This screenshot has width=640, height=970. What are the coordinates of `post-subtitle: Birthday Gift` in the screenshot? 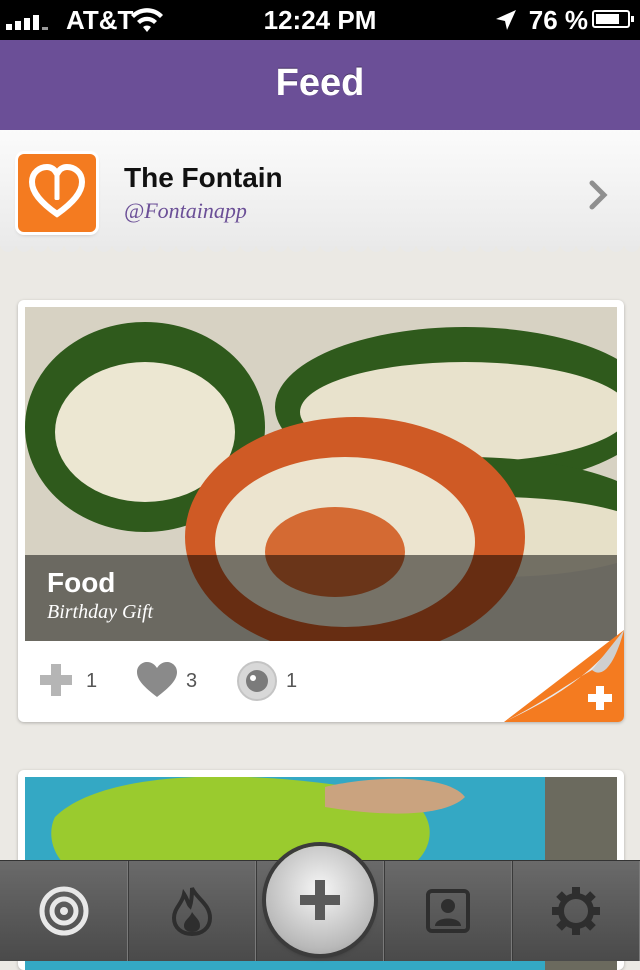 It's located at (100, 612).